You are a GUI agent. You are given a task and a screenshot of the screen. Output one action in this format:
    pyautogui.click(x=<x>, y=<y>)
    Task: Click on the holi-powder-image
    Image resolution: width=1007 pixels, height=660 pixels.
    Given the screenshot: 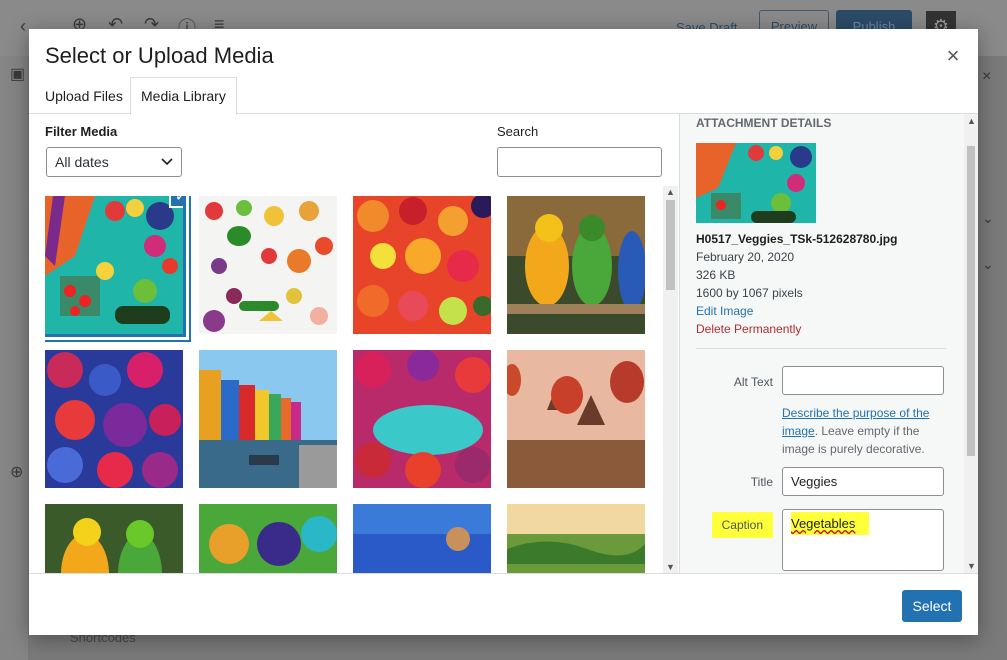 What is the action you would take?
    pyautogui.click(x=422, y=419)
    